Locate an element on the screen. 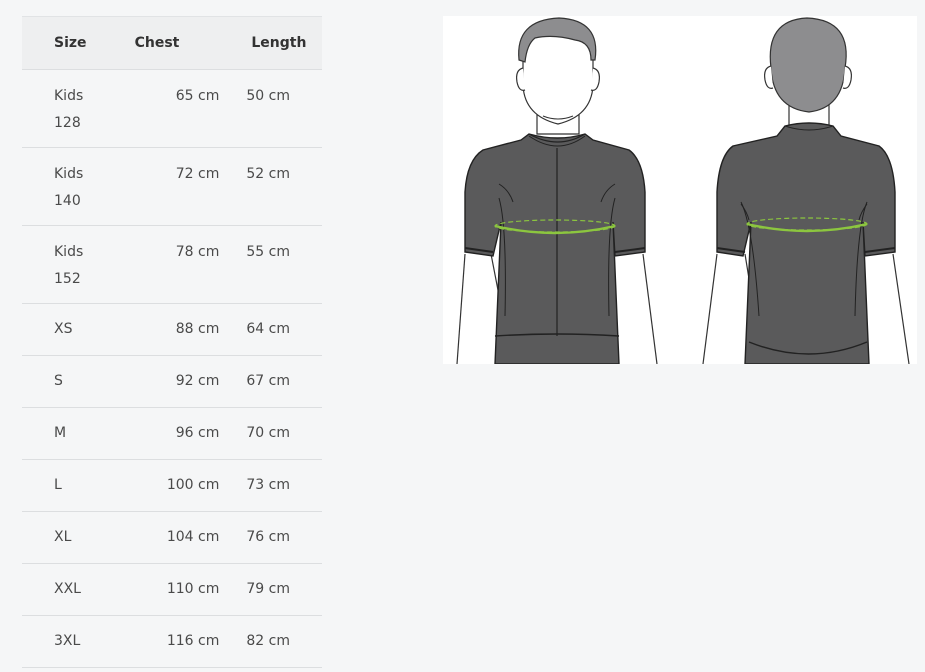 The width and height of the screenshot is (925, 672). cell-length: 64 cm is located at coordinates (276, 329).